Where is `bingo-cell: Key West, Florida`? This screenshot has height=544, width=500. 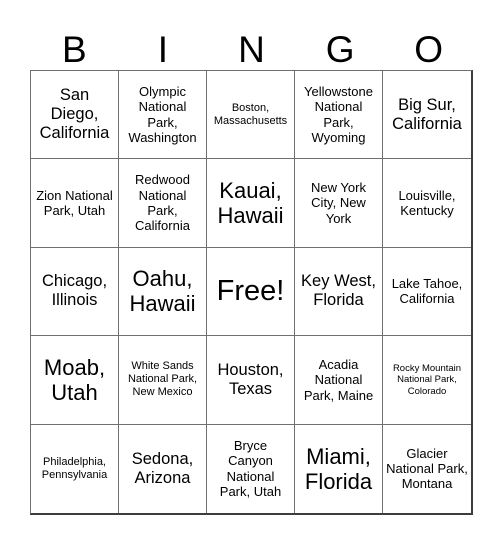 bingo-cell: Key West, Florida is located at coordinates (339, 292).